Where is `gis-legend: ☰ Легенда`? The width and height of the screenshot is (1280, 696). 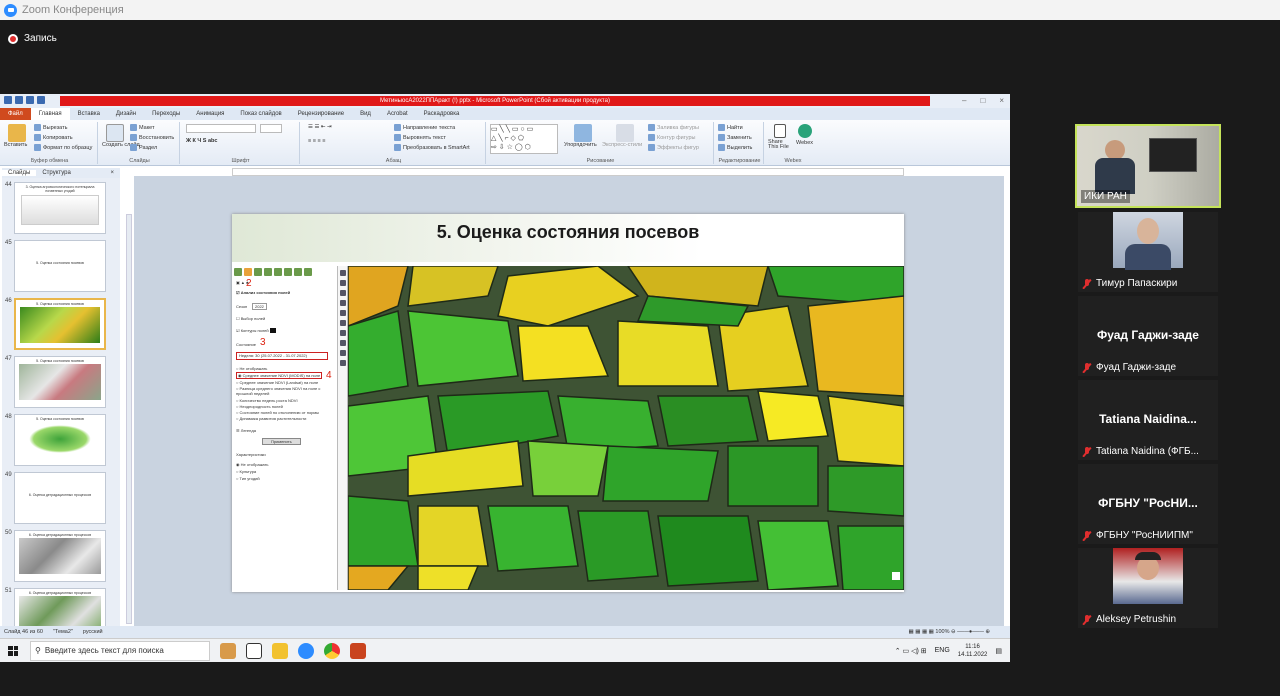 gis-legend: ☰ Легенда is located at coordinates (246, 430).